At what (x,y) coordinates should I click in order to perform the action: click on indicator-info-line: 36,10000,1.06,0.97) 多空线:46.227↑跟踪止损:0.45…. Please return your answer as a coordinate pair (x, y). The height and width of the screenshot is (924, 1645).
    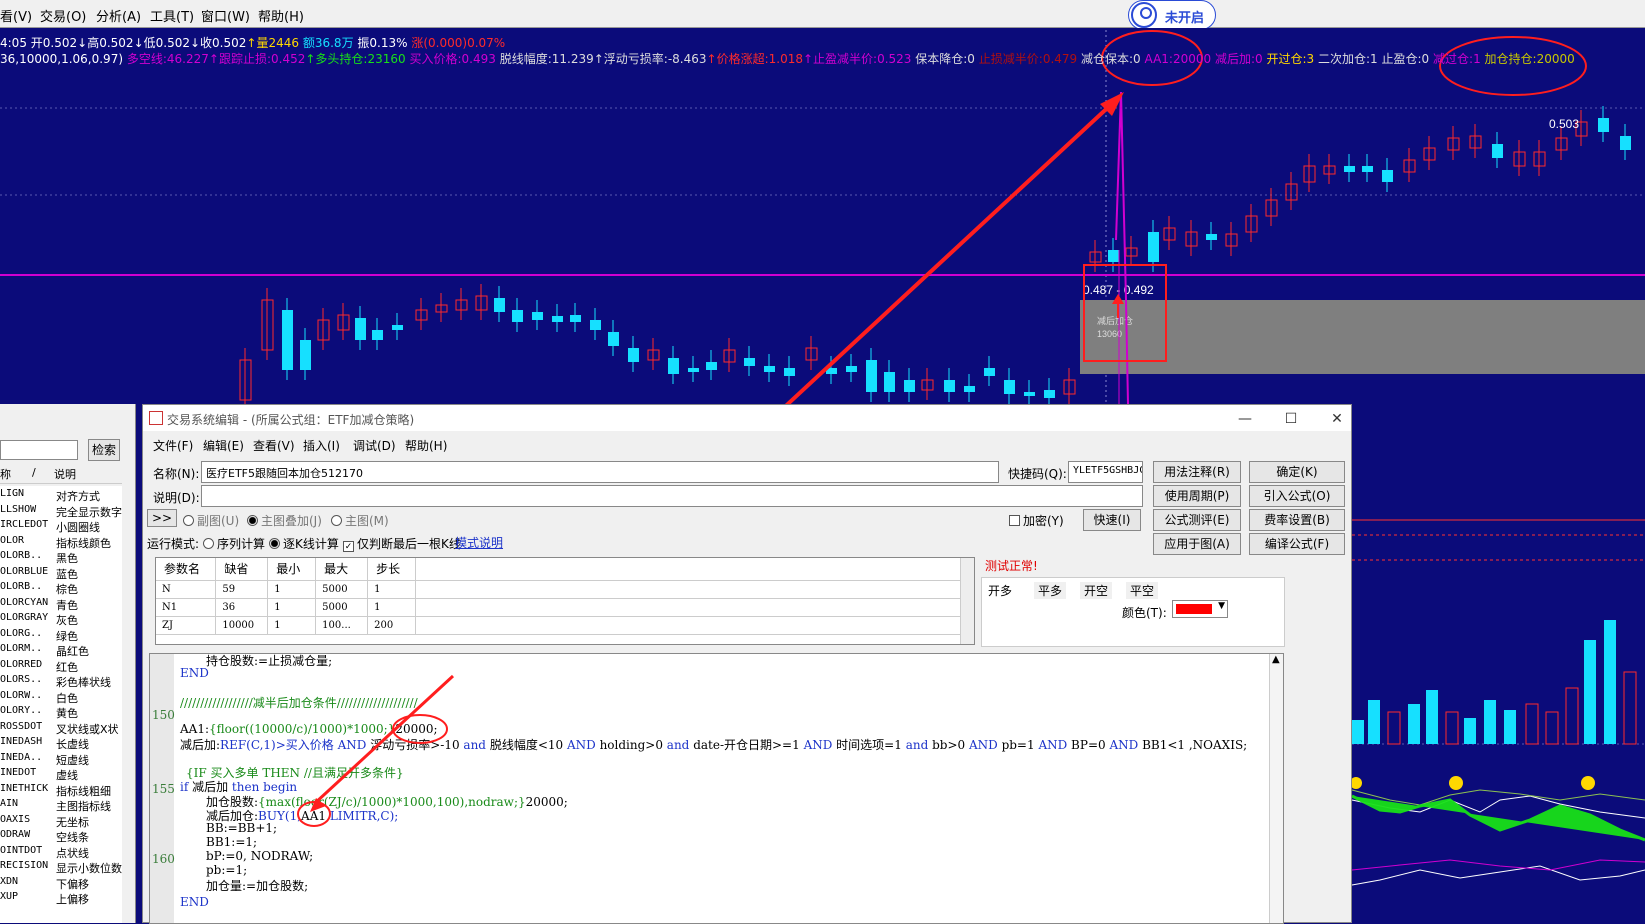
    Looking at the image, I should click on (787, 59).